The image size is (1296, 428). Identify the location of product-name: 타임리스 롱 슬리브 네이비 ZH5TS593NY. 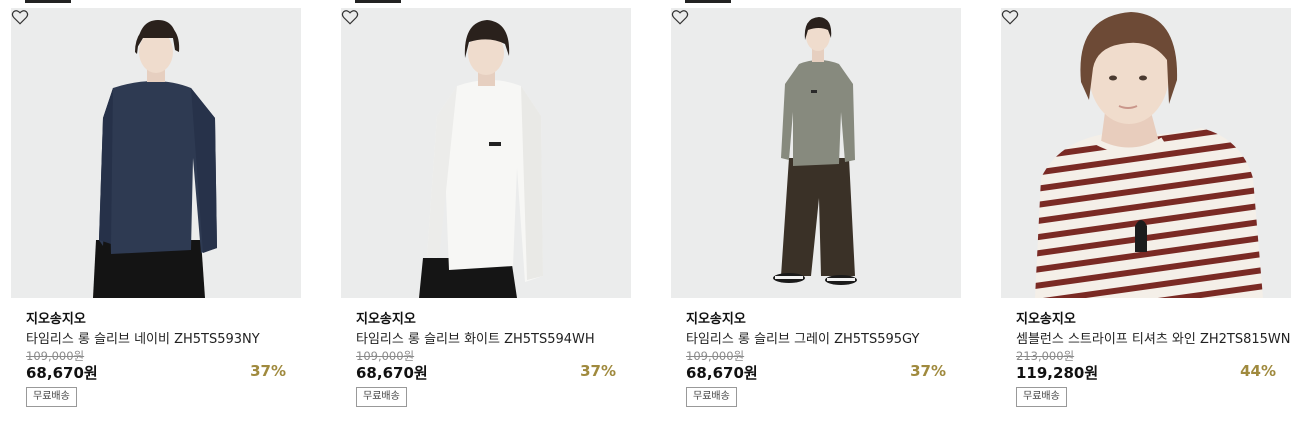
(143, 337).